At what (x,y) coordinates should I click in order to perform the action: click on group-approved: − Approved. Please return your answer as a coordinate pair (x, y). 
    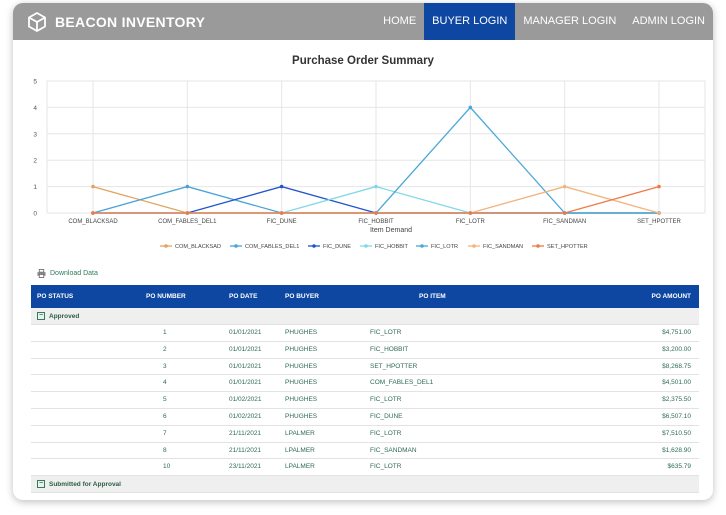
    Looking at the image, I should click on (365, 316).